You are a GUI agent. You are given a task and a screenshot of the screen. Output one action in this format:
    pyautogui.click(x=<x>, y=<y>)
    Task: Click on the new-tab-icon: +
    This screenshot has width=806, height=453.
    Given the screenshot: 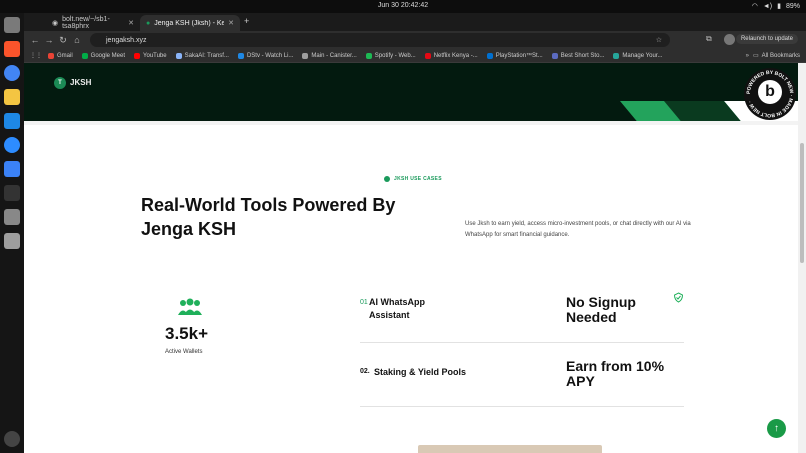 What is the action you would take?
    pyautogui.click(x=246, y=21)
    